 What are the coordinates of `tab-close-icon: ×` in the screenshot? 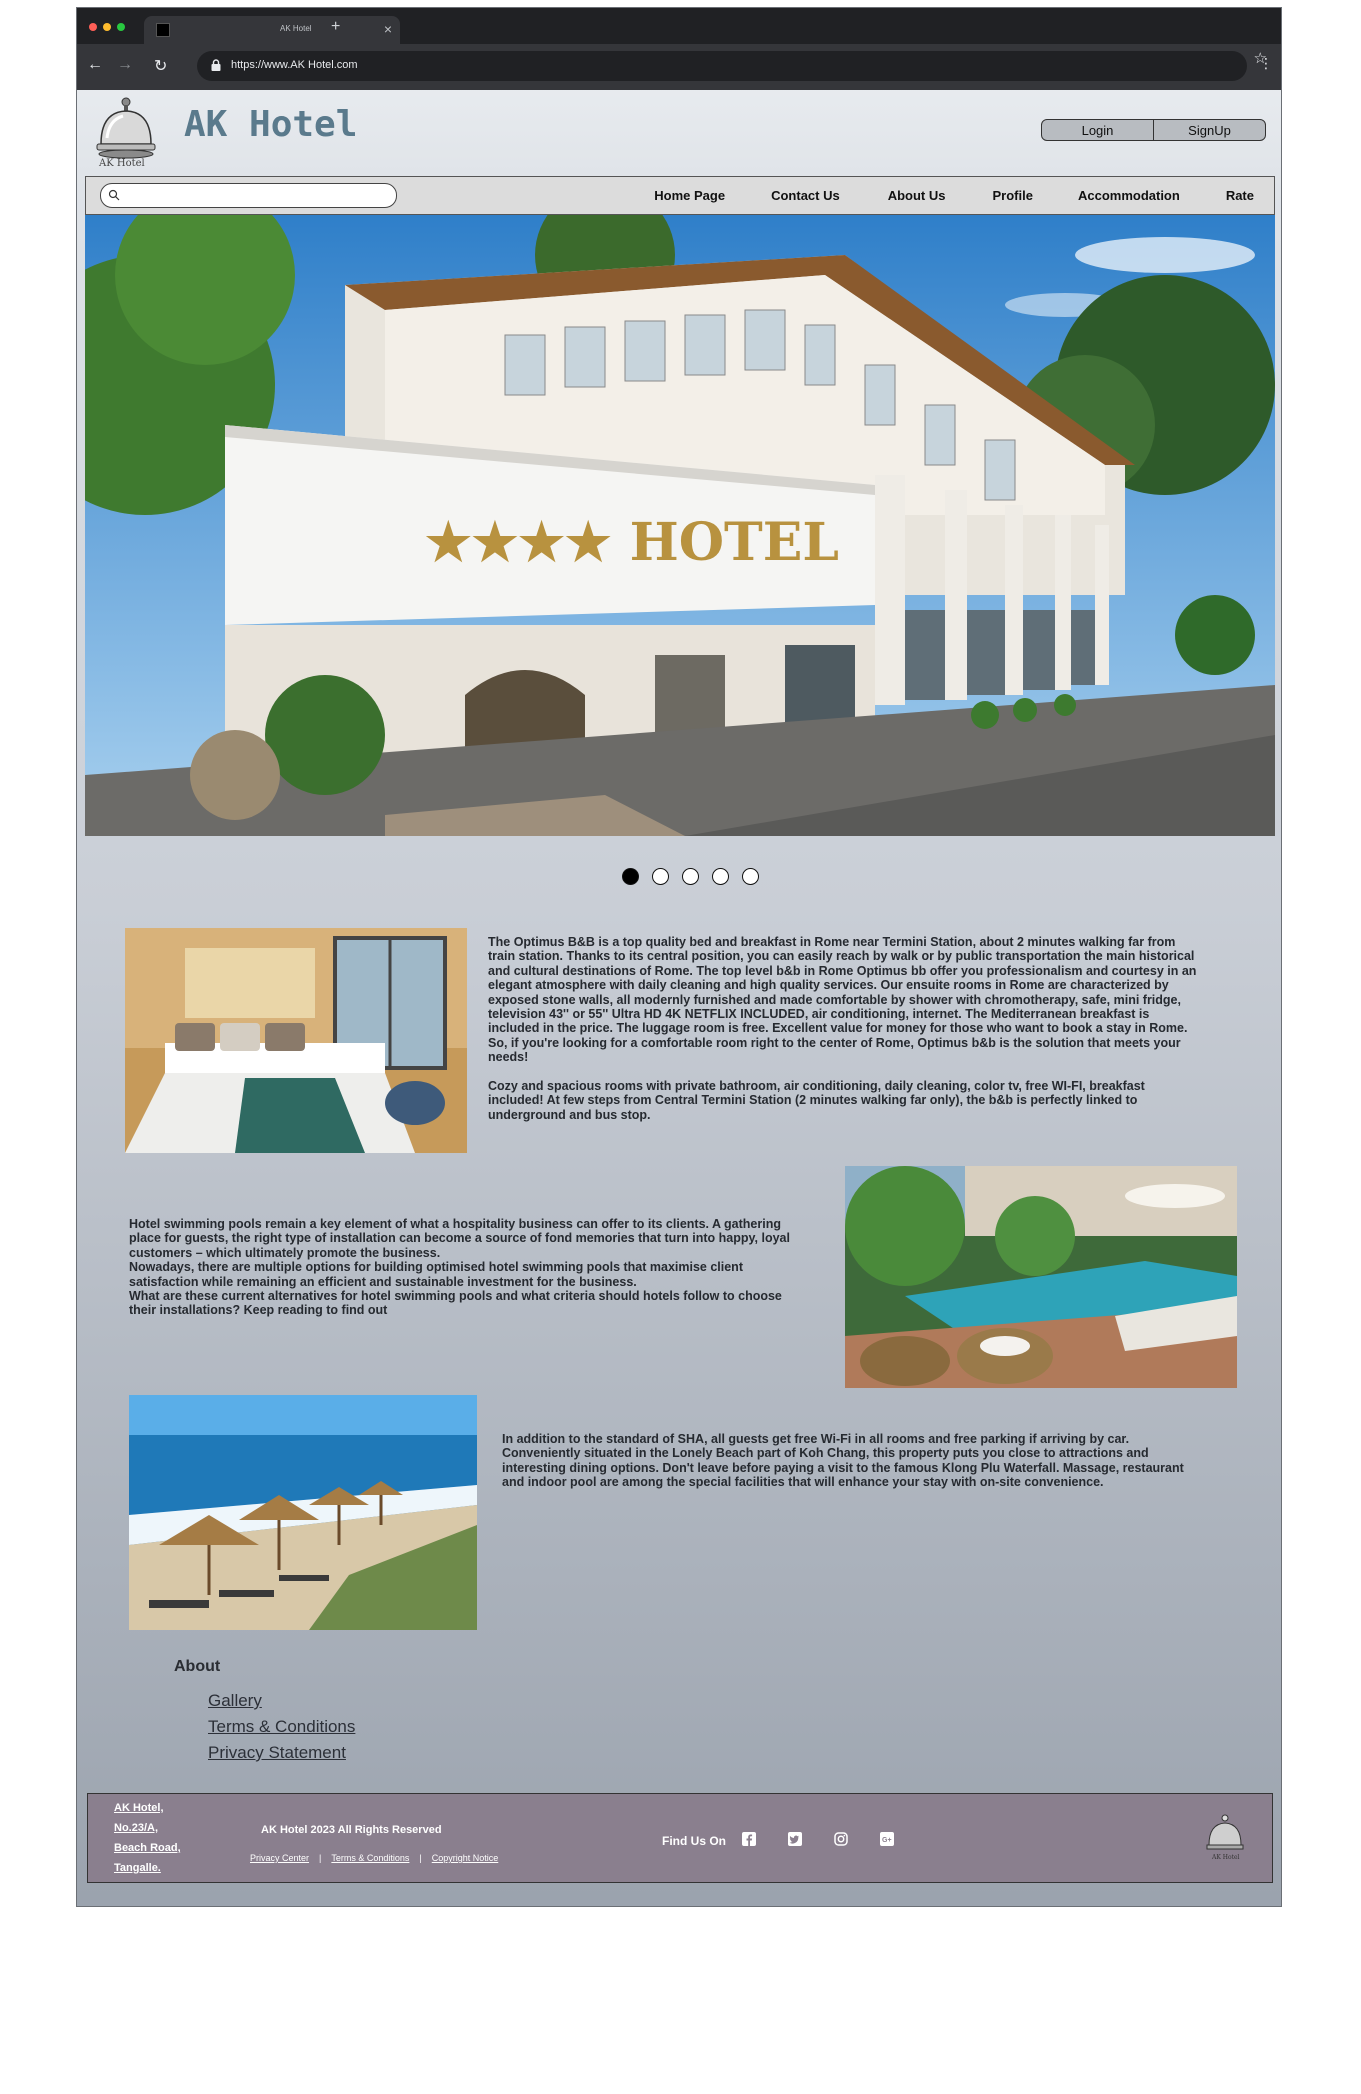 It's located at (388, 29).